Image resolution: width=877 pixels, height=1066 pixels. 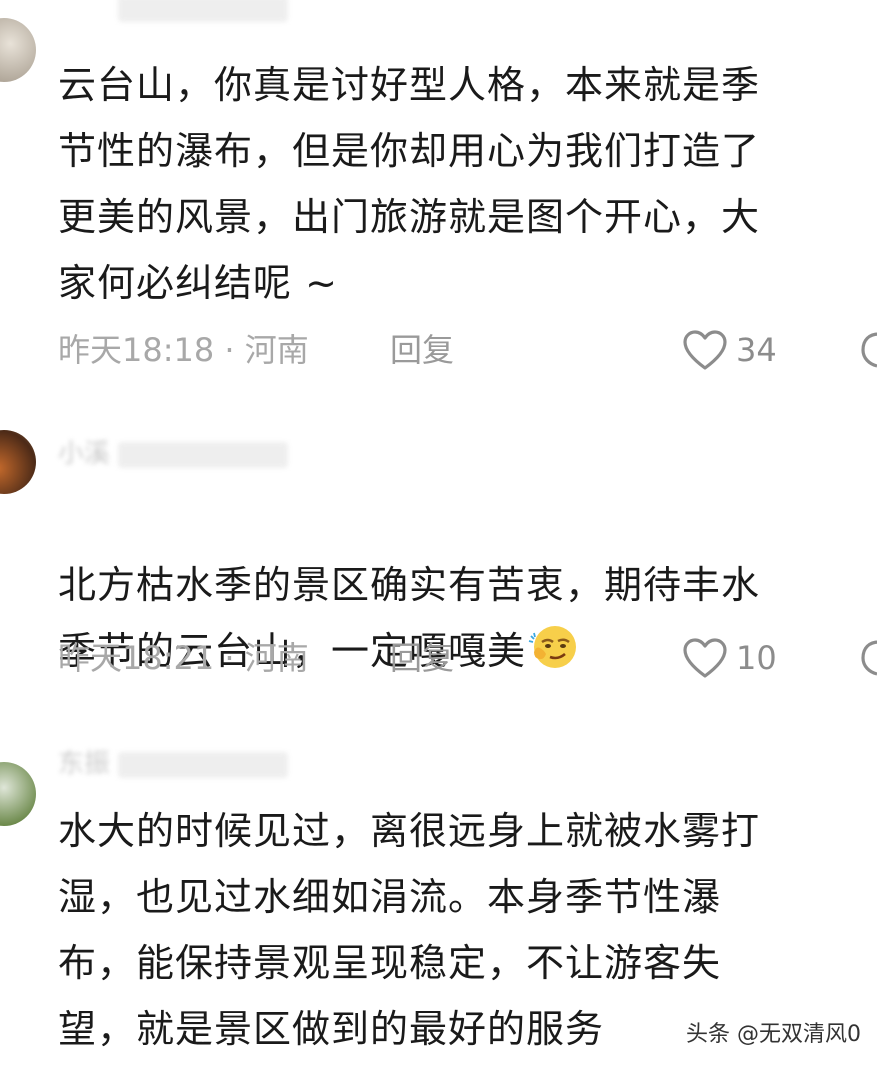 I want to click on comment-meta: 昨天18:18 · 河南 回复 34, so click(x=467, y=350).